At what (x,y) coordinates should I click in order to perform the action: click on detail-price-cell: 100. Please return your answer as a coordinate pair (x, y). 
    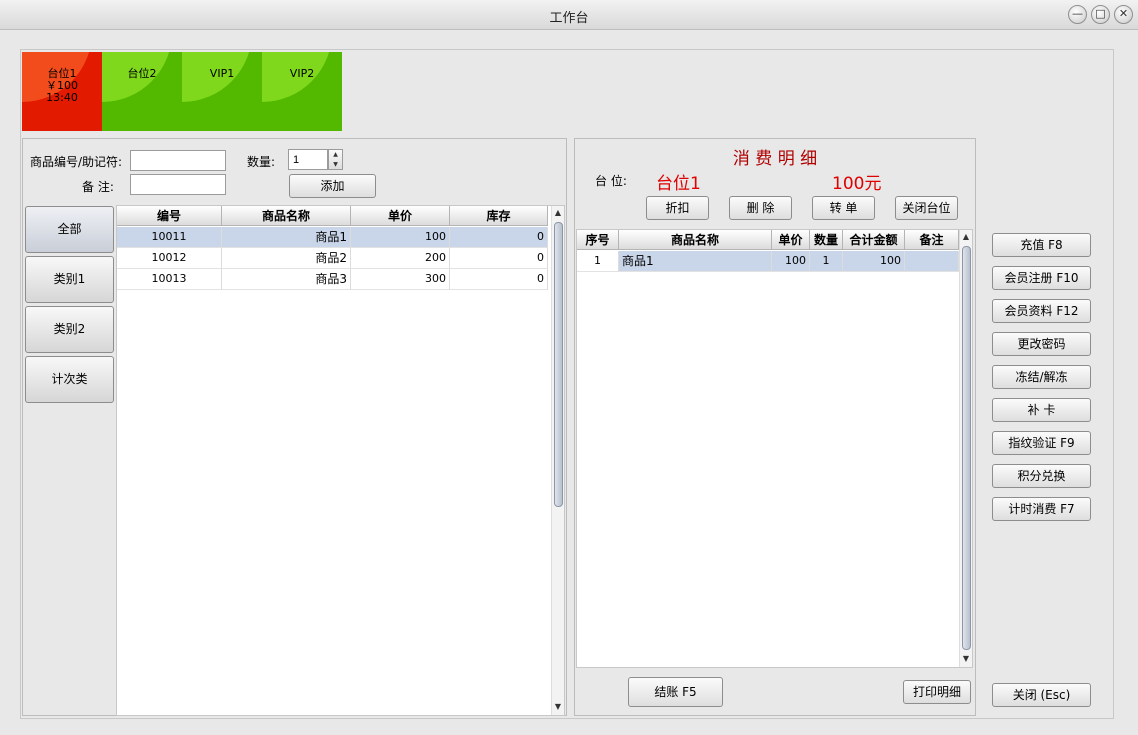
    Looking at the image, I should click on (791, 261).